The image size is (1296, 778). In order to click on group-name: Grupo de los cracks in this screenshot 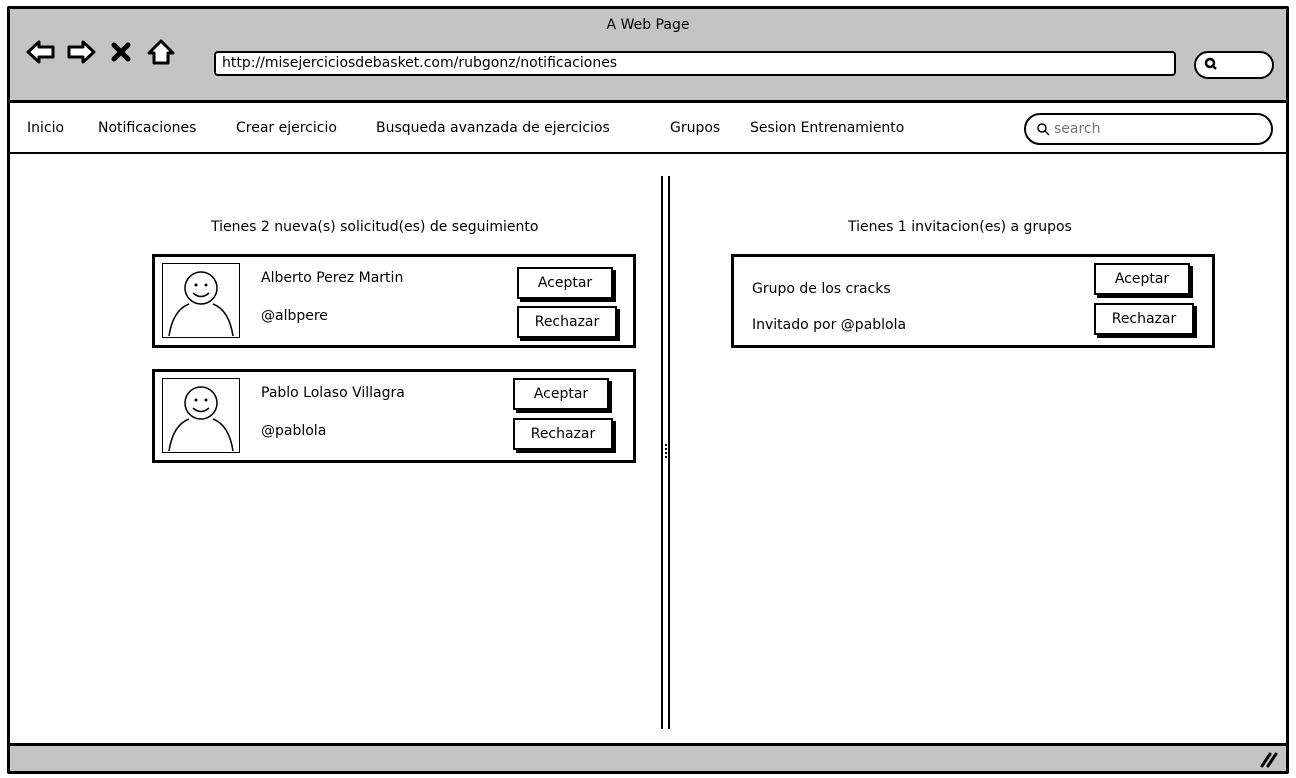, I will do `click(821, 289)`.